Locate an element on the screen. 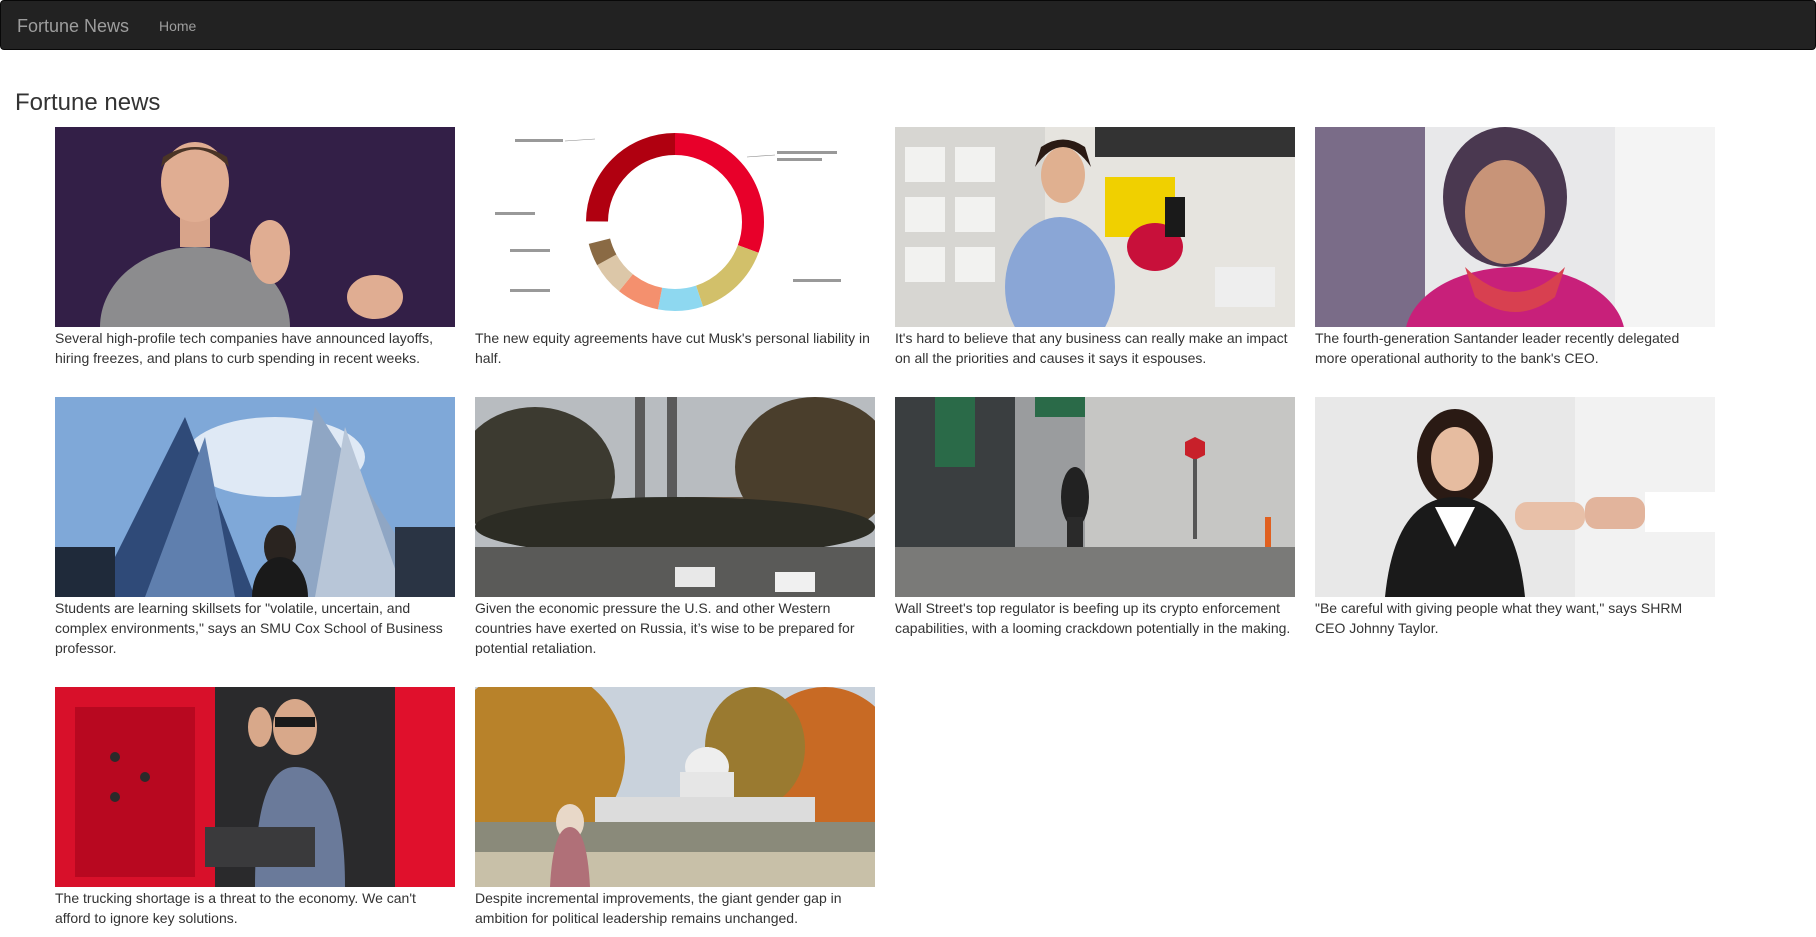 The image size is (1816, 937). truck-driver-photo is located at coordinates (255, 787).